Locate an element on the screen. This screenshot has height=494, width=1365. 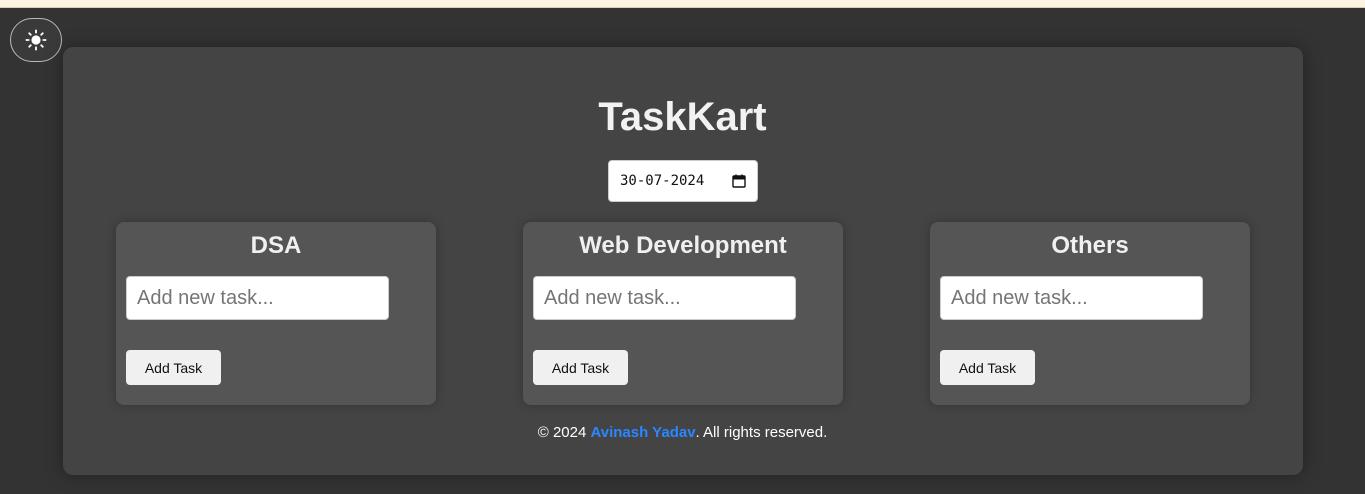
category-title: Others is located at coordinates (1090, 245).